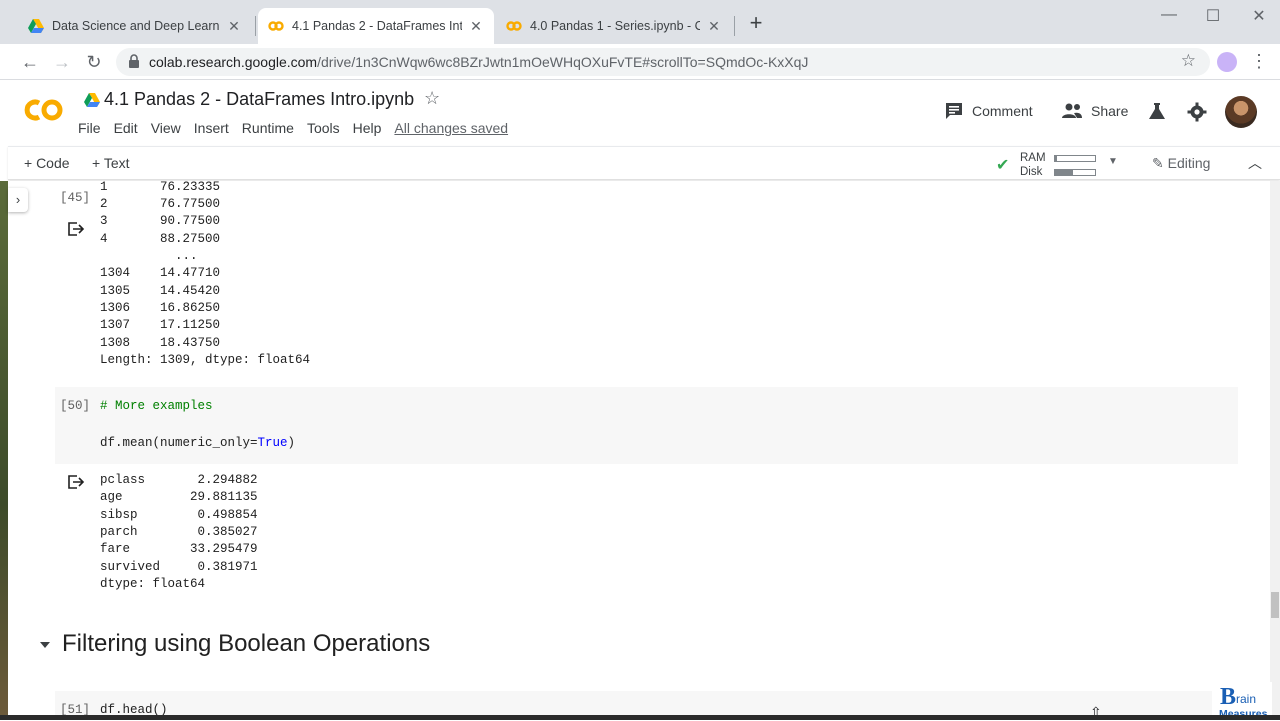 The image size is (1280, 721). I want to click on output-line: dtype: float64, so click(153, 584).